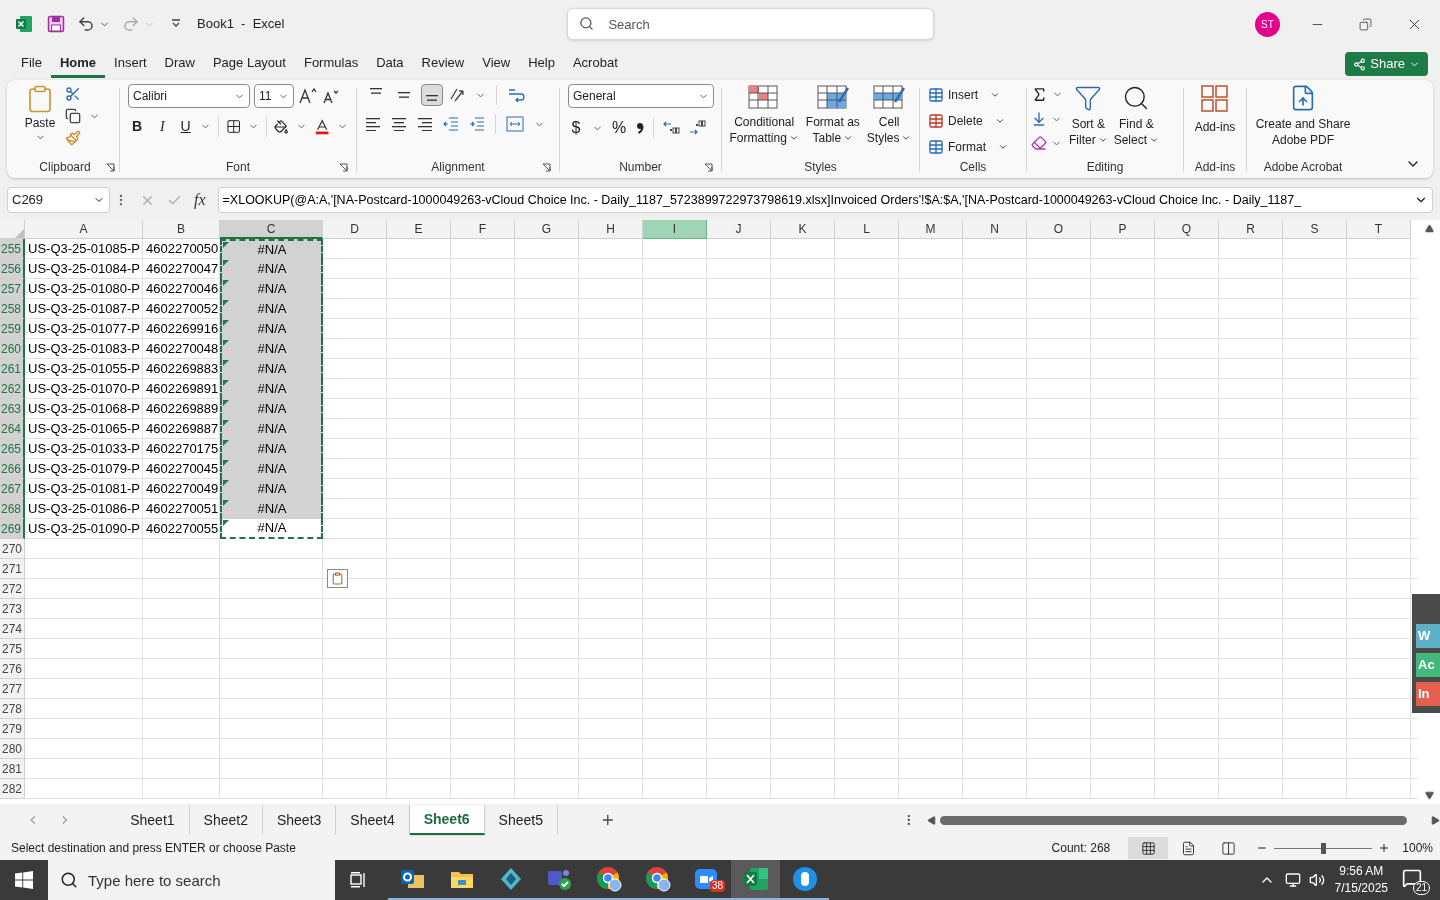 This screenshot has height=900, width=1440. Describe the element at coordinates (233, 126) in the screenshot. I see `borders-icon` at that location.